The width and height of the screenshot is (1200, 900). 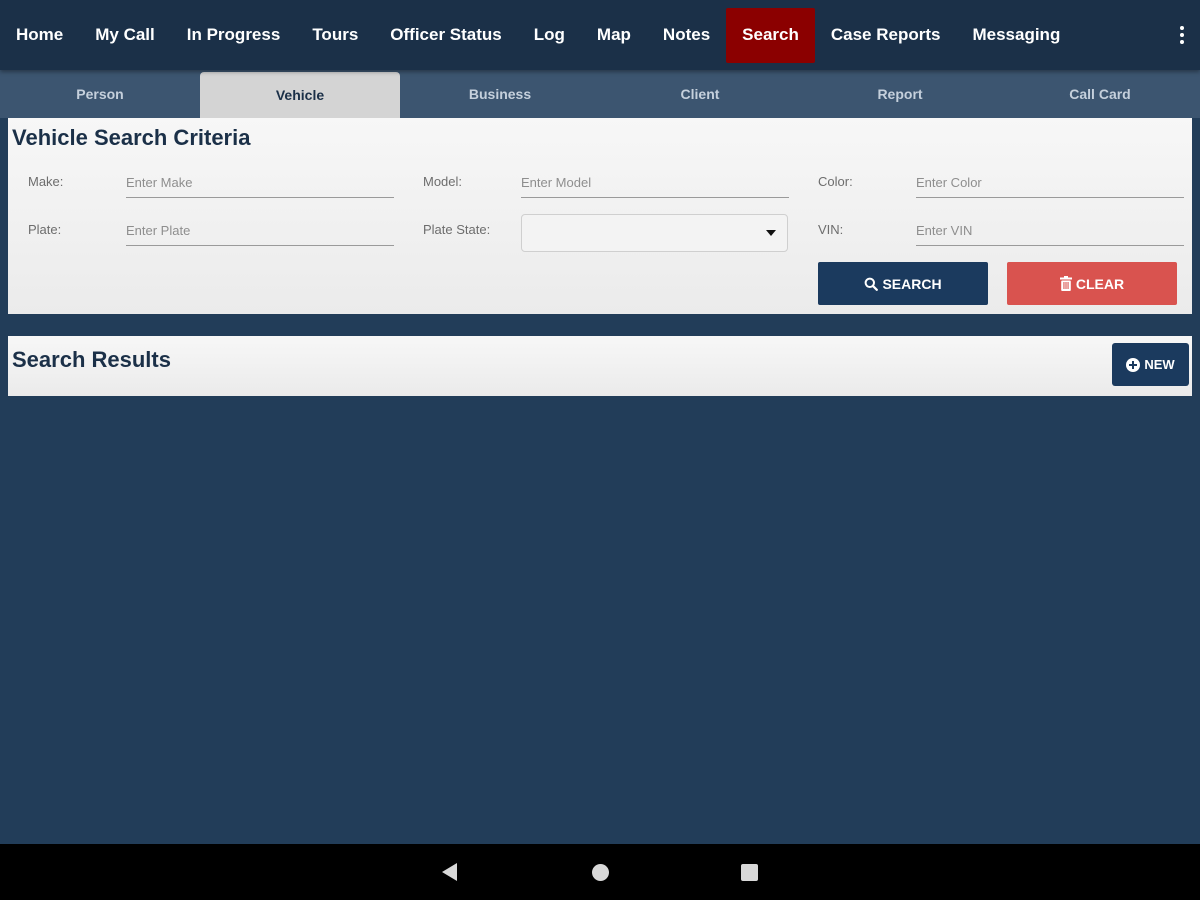 I want to click on tab-report: Report, so click(x=900, y=94).